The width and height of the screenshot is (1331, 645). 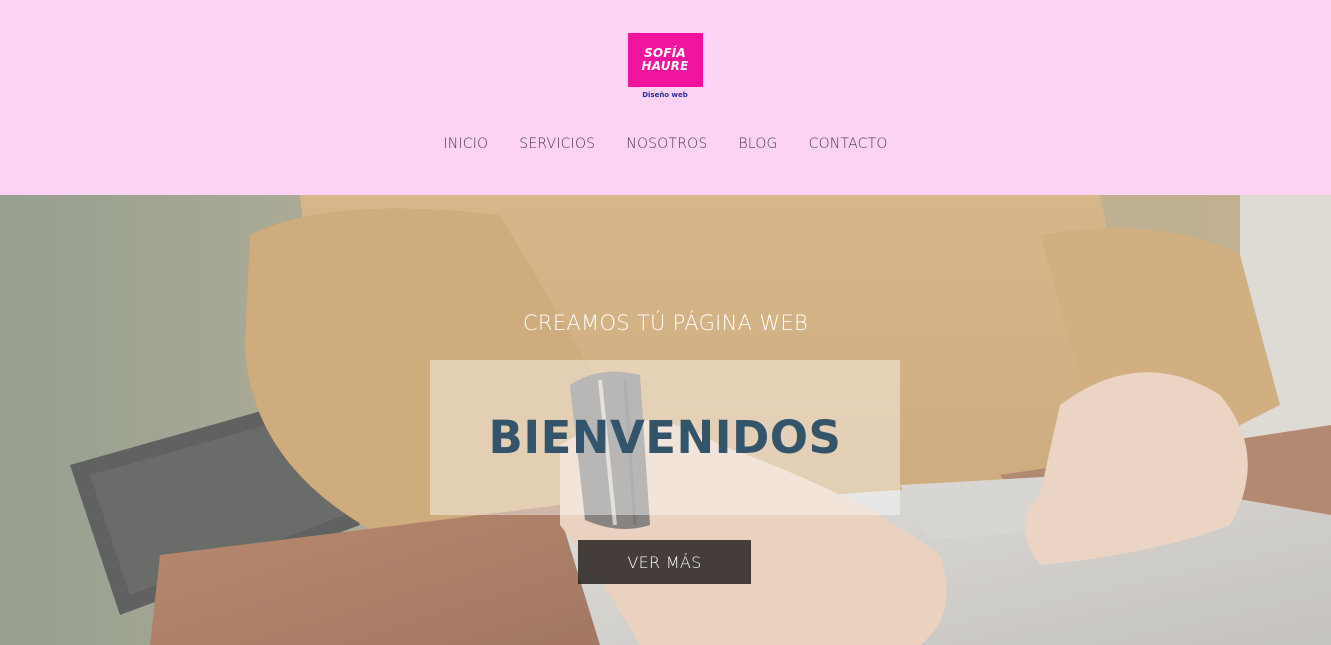 What do you see at coordinates (665, 323) in the screenshot?
I see `hero-subtitle: CREAMOS TÚ PÁGINA WEB` at bounding box center [665, 323].